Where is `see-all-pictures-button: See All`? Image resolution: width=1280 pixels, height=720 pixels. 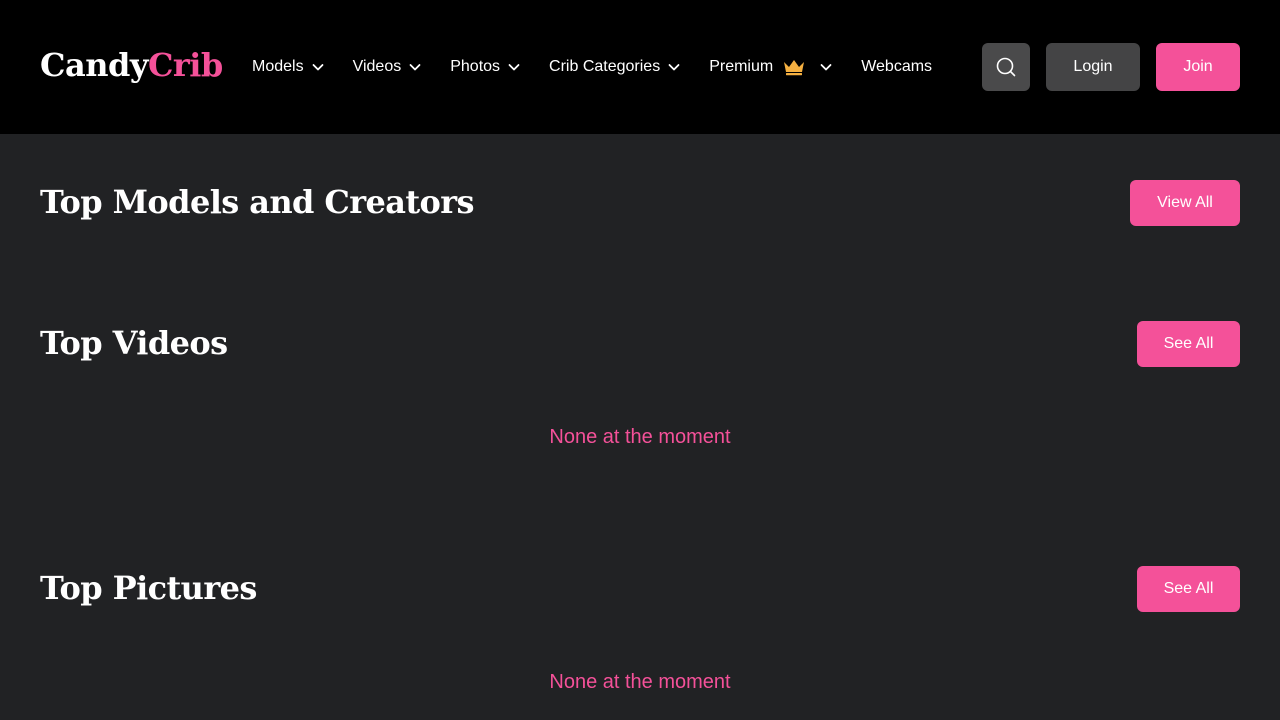
see-all-pictures-button: See All is located at coordinates (1188, 589).